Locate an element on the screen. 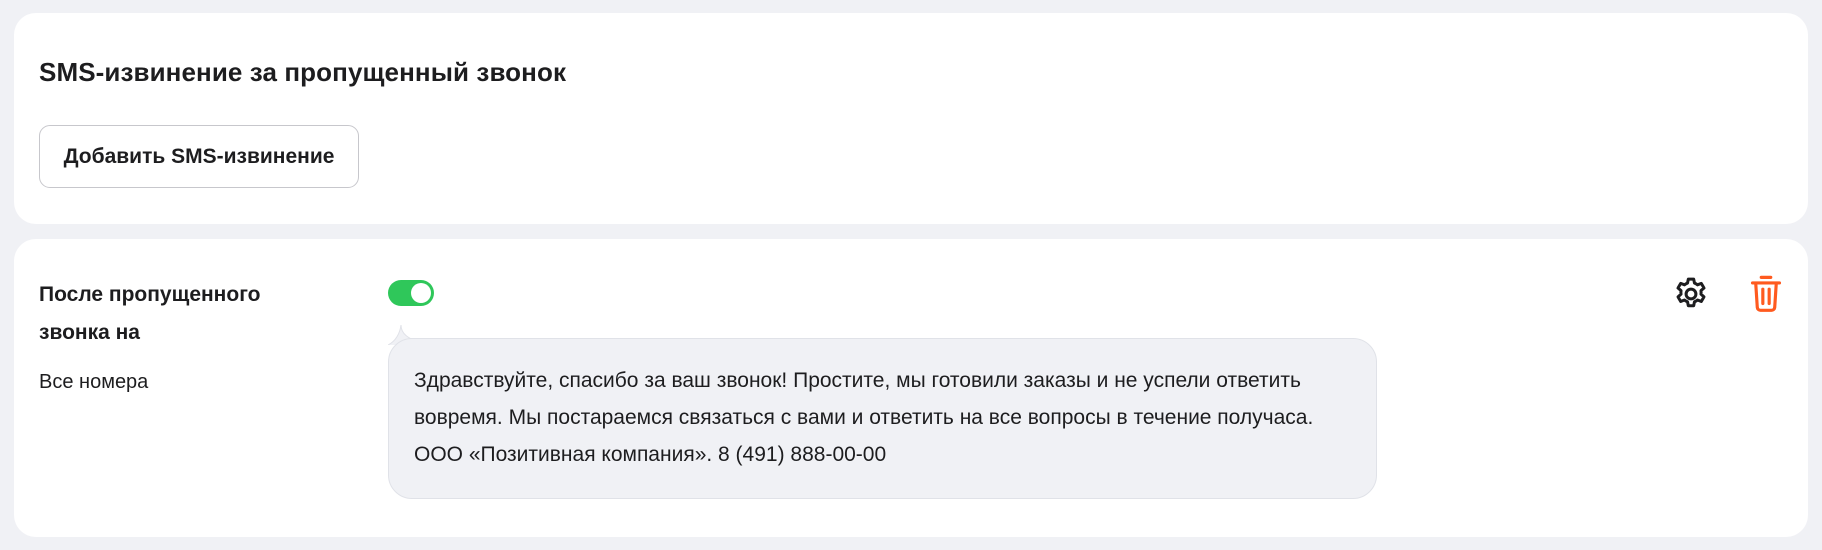 This screenshot has width=1822, height=550. toggle-knob is located at coordinates (421, 293).